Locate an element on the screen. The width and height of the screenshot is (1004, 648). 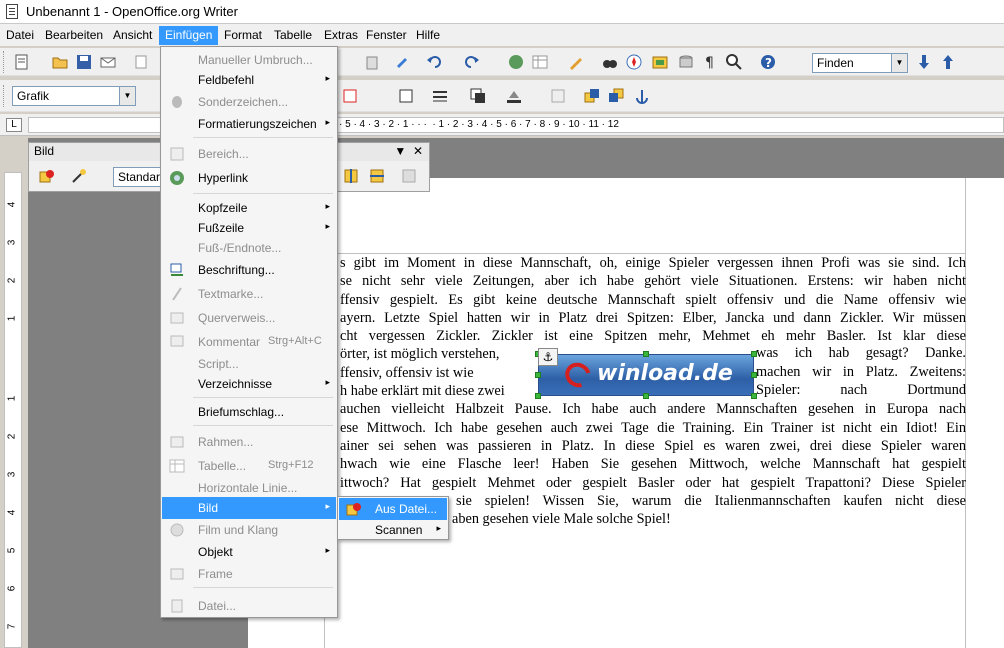
table-icon is located at coordinates (177, 466).